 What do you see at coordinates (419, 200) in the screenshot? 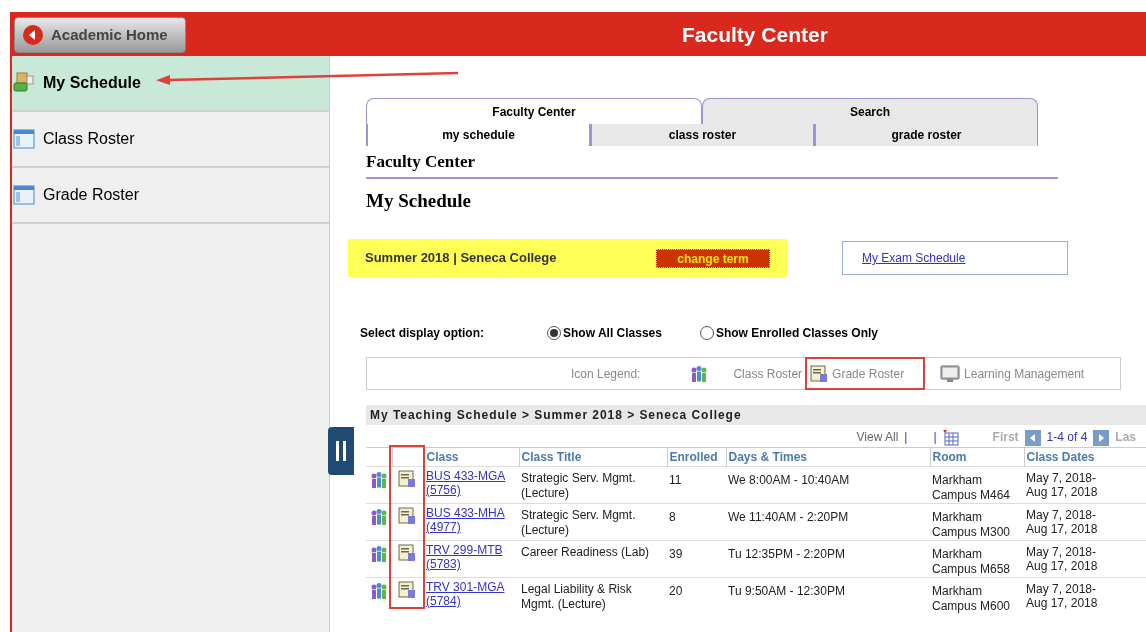
I see `section-title: My Schedule` at bounding box center [419, 200].